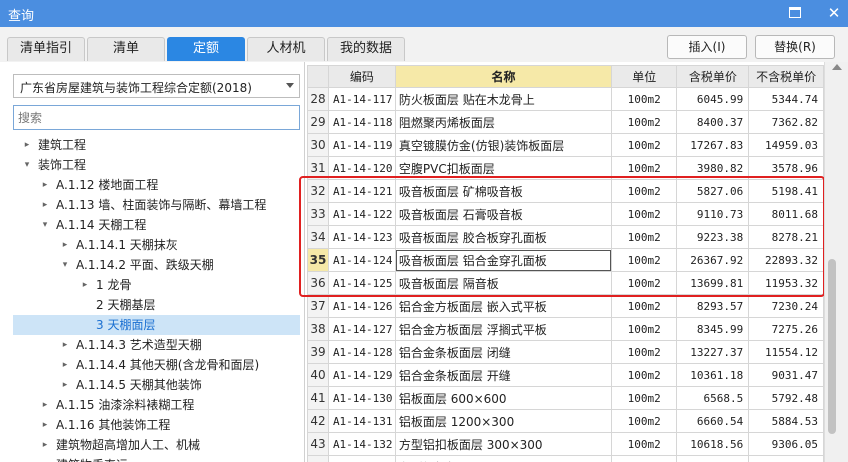 Image resolution: width=848 pixels, height=462 pixels. Describe the element at coordinates (152, 345) in the screenshot. I see `tree-item: ▸ A.1.14.3 艺术造型天棚` at that location.